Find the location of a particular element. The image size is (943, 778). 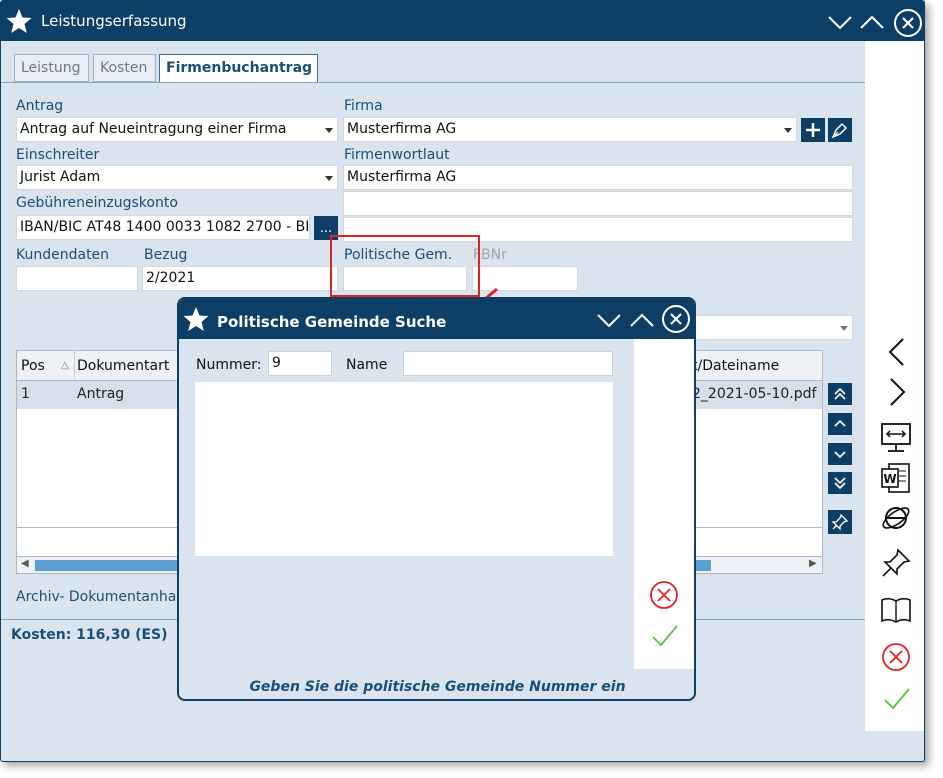

chevron-left-icon is located at coordinates (897, 352).